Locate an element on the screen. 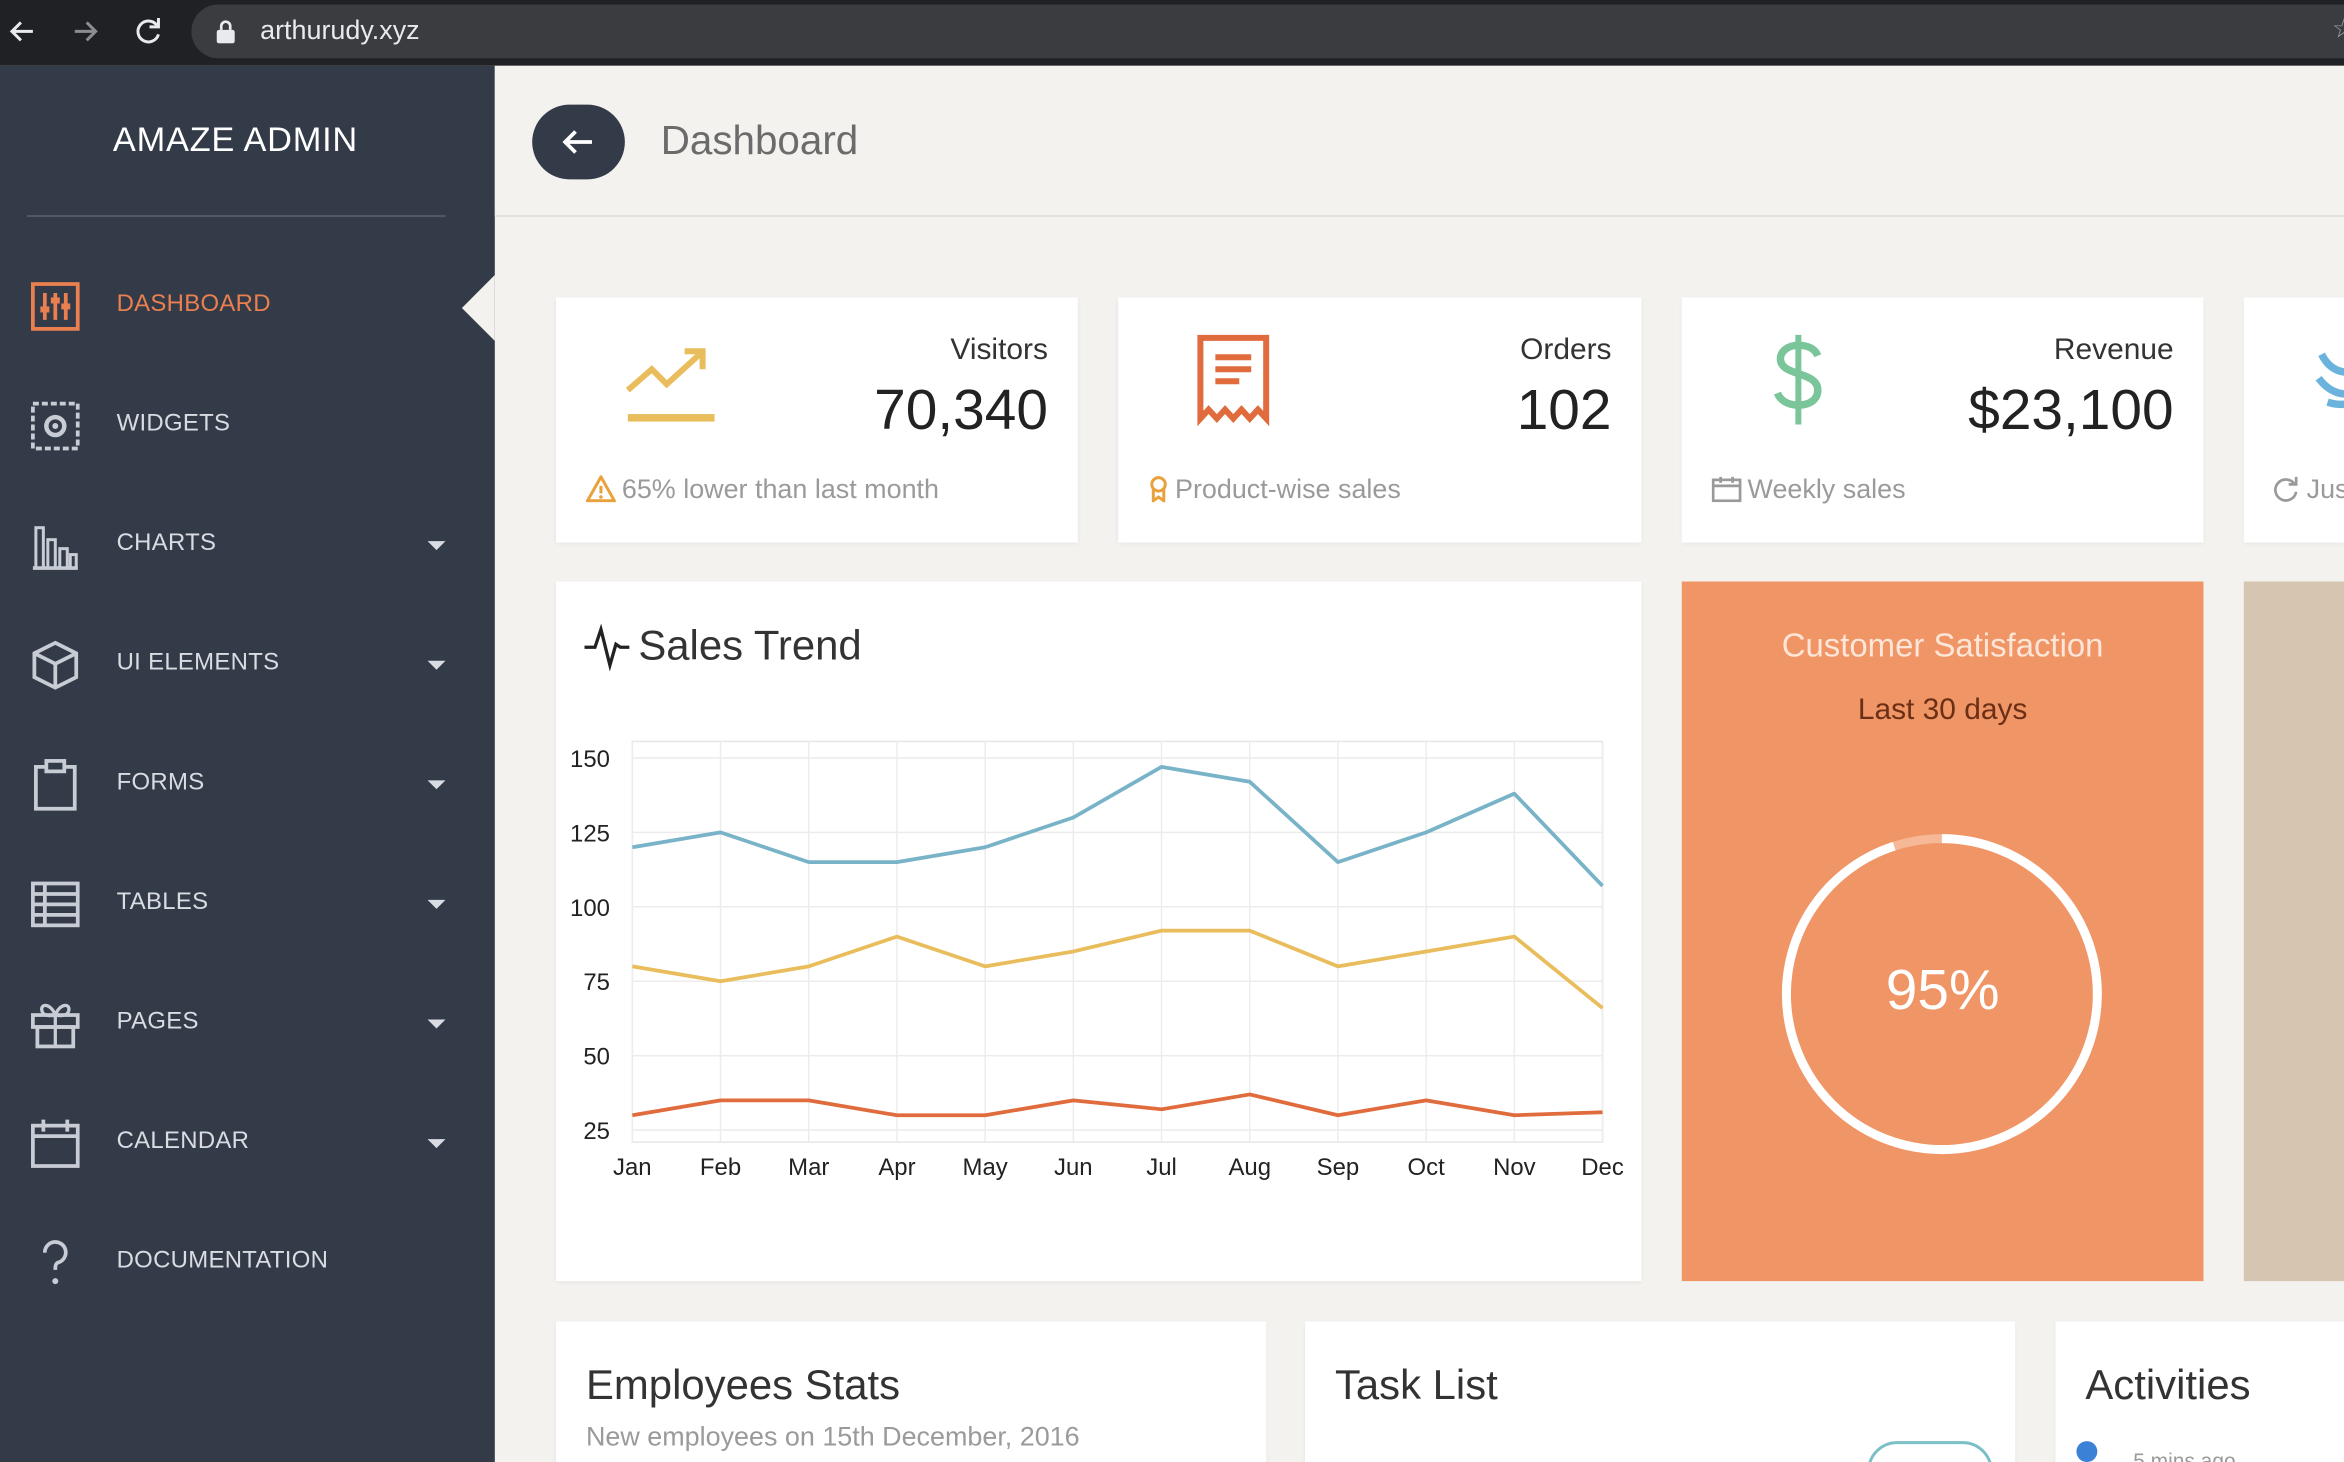 Image resolution: width=2344 pixels, height=1462 pixels. sidebar-item-documentation: DOCUMENTATION is located at coordinates (247, 1263).